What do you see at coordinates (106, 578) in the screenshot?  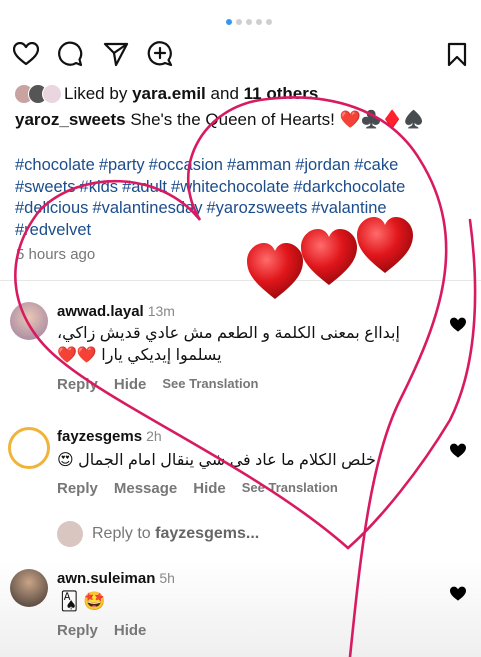 I see `comment-username-text: awn.suleiman` at bounding box center [106, 578].